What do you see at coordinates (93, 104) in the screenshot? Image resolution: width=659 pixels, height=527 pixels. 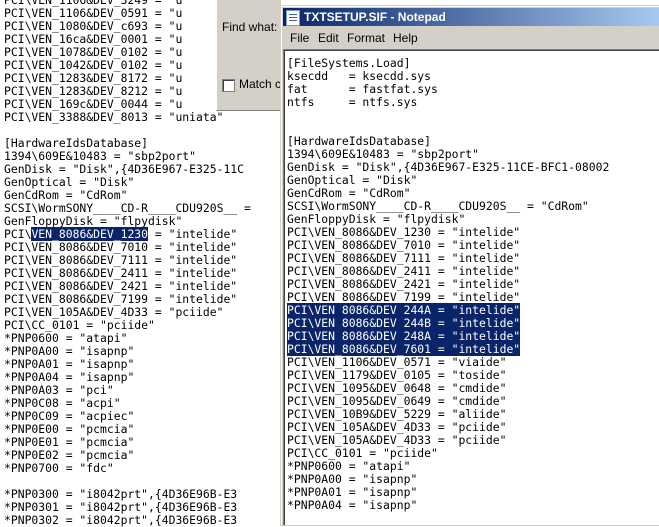 I see `line-text: PCI\VEN_169c&DEV_0044 = "u` at bounding box center [93, 104].